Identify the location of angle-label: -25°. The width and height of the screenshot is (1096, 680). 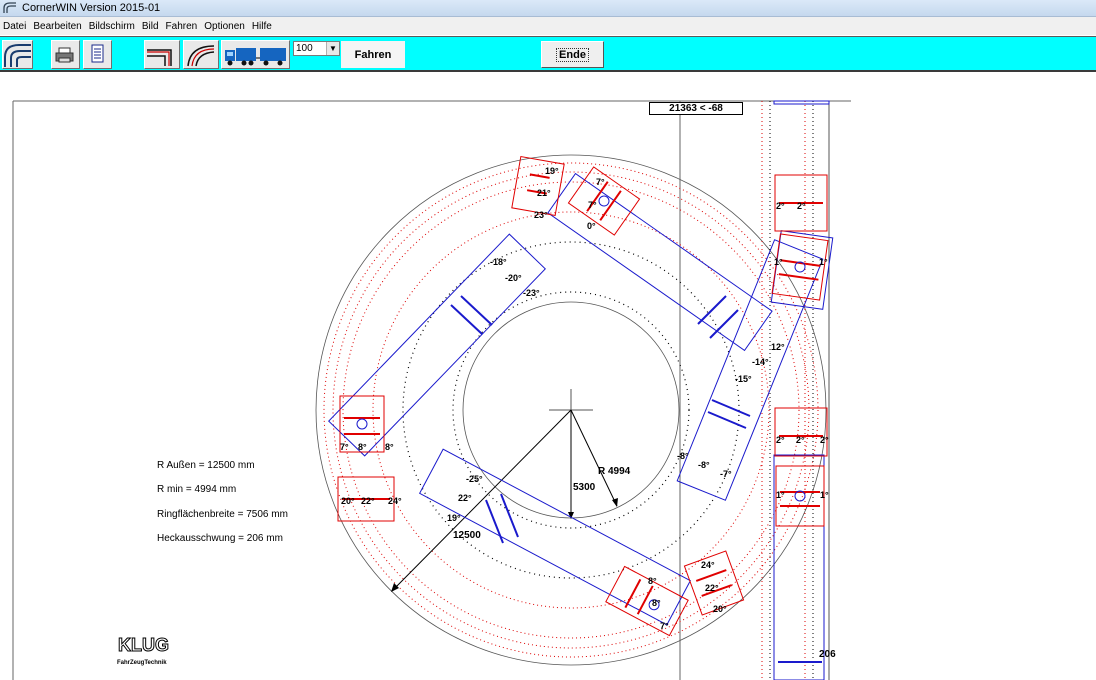
(474, 479).